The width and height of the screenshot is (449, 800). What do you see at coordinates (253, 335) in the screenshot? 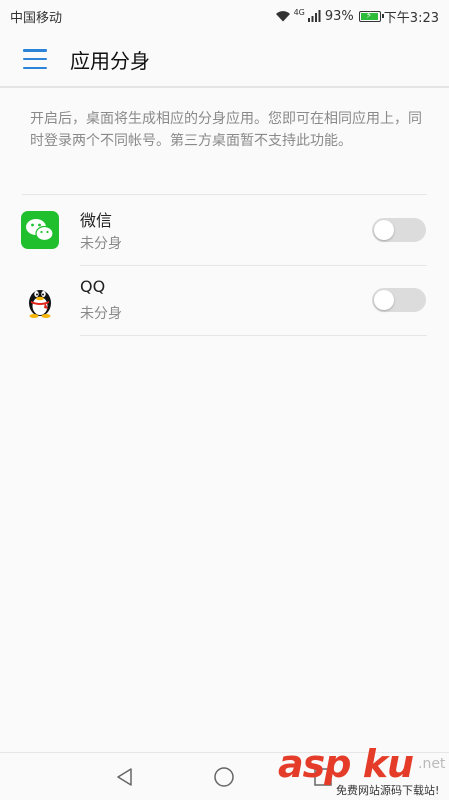
I see `divider` at bounding box center [253, 335].